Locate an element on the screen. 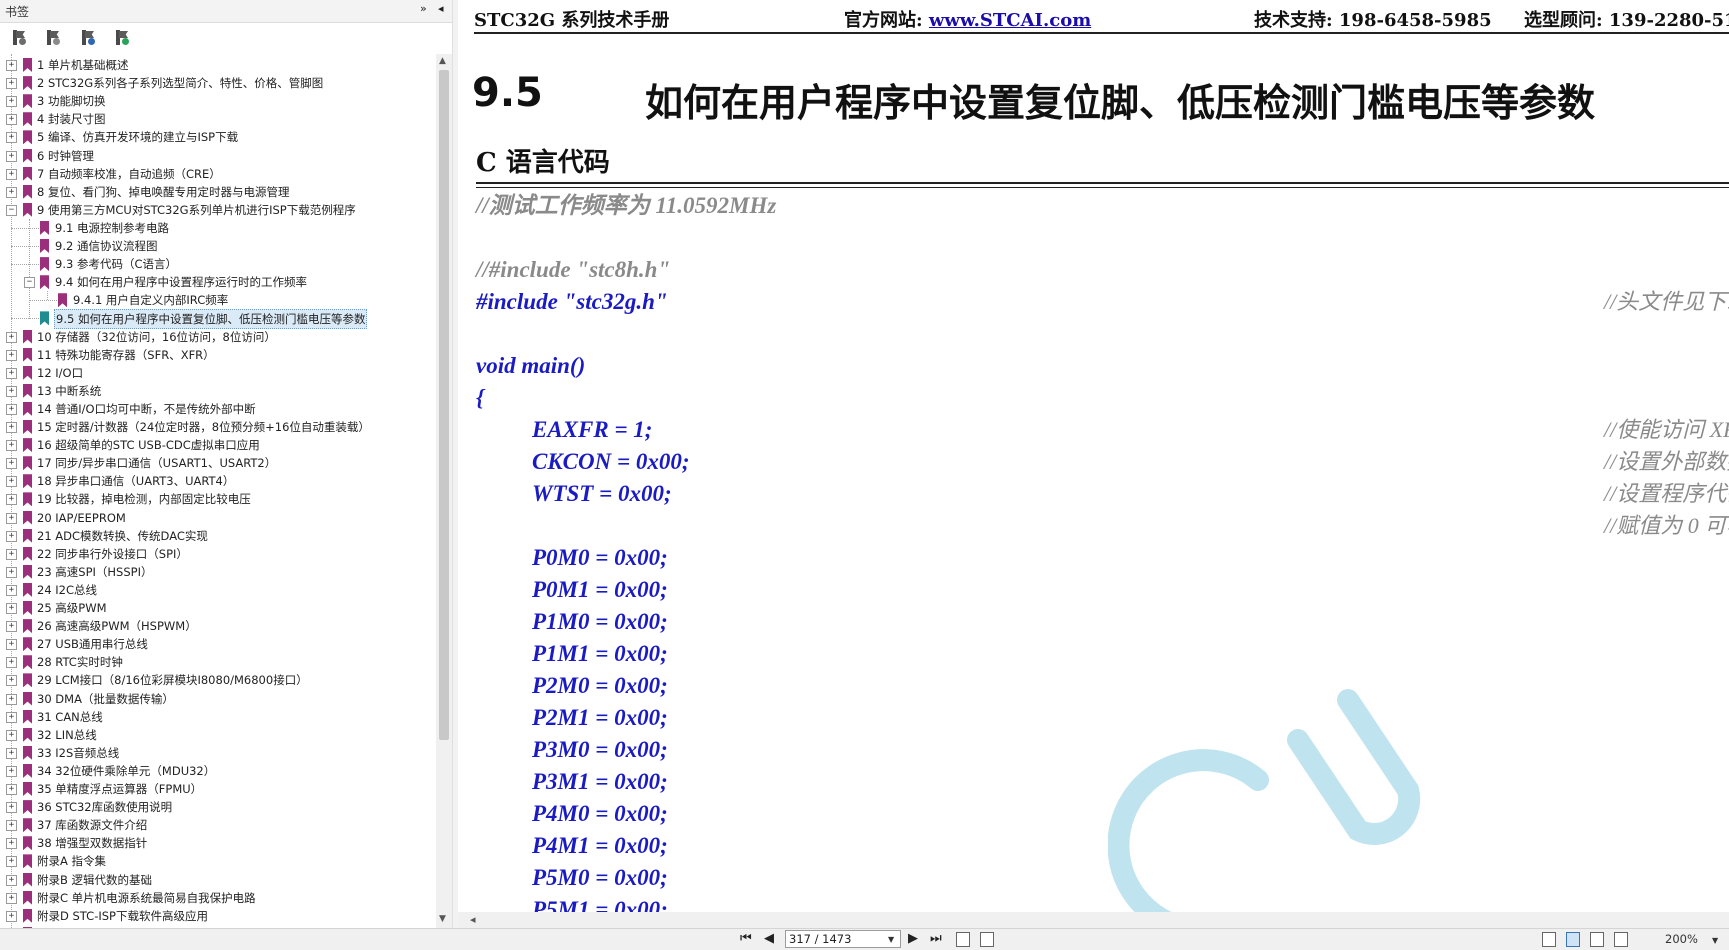 Image resolution: width=1729 pixels, height=950 pixels. sidebar-item: +38 增强型双数据指针 is located at coordinates (218, 843).